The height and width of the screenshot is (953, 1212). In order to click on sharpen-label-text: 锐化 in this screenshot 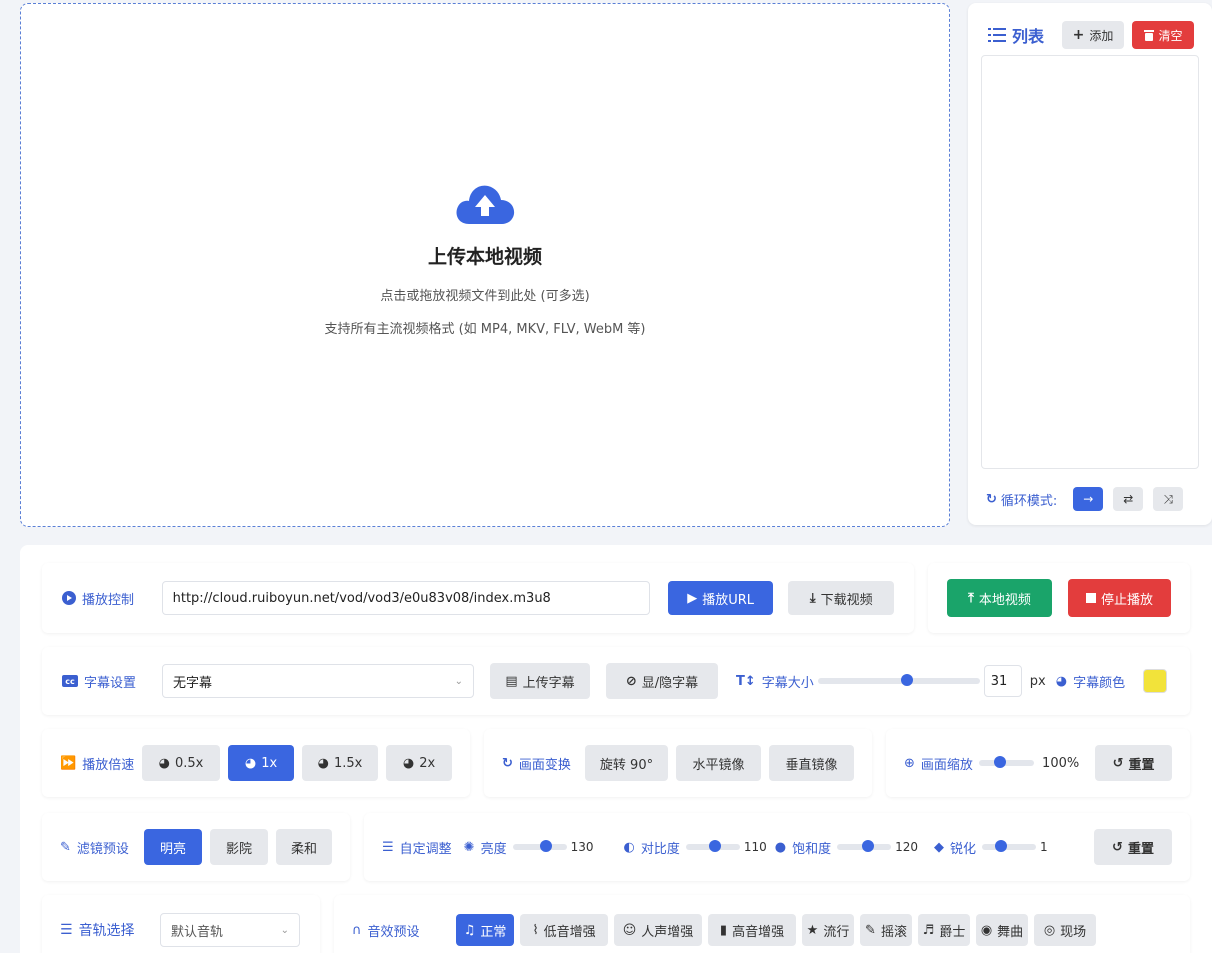, I will do `click(963, 849)`.